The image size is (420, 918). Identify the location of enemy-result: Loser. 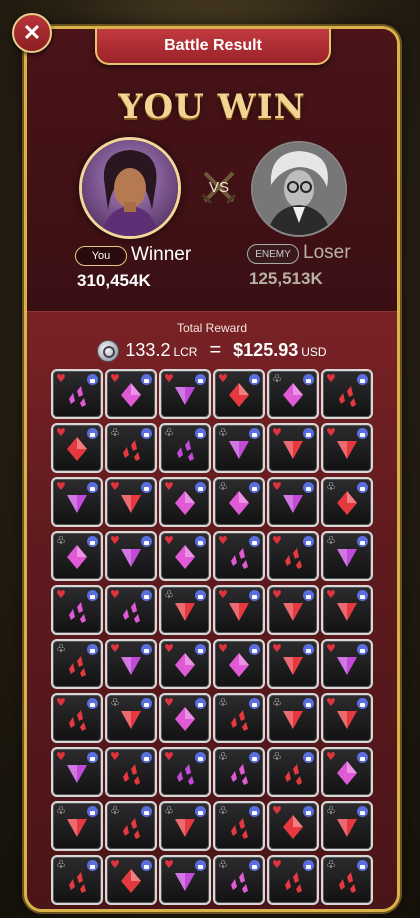
(327, 252).